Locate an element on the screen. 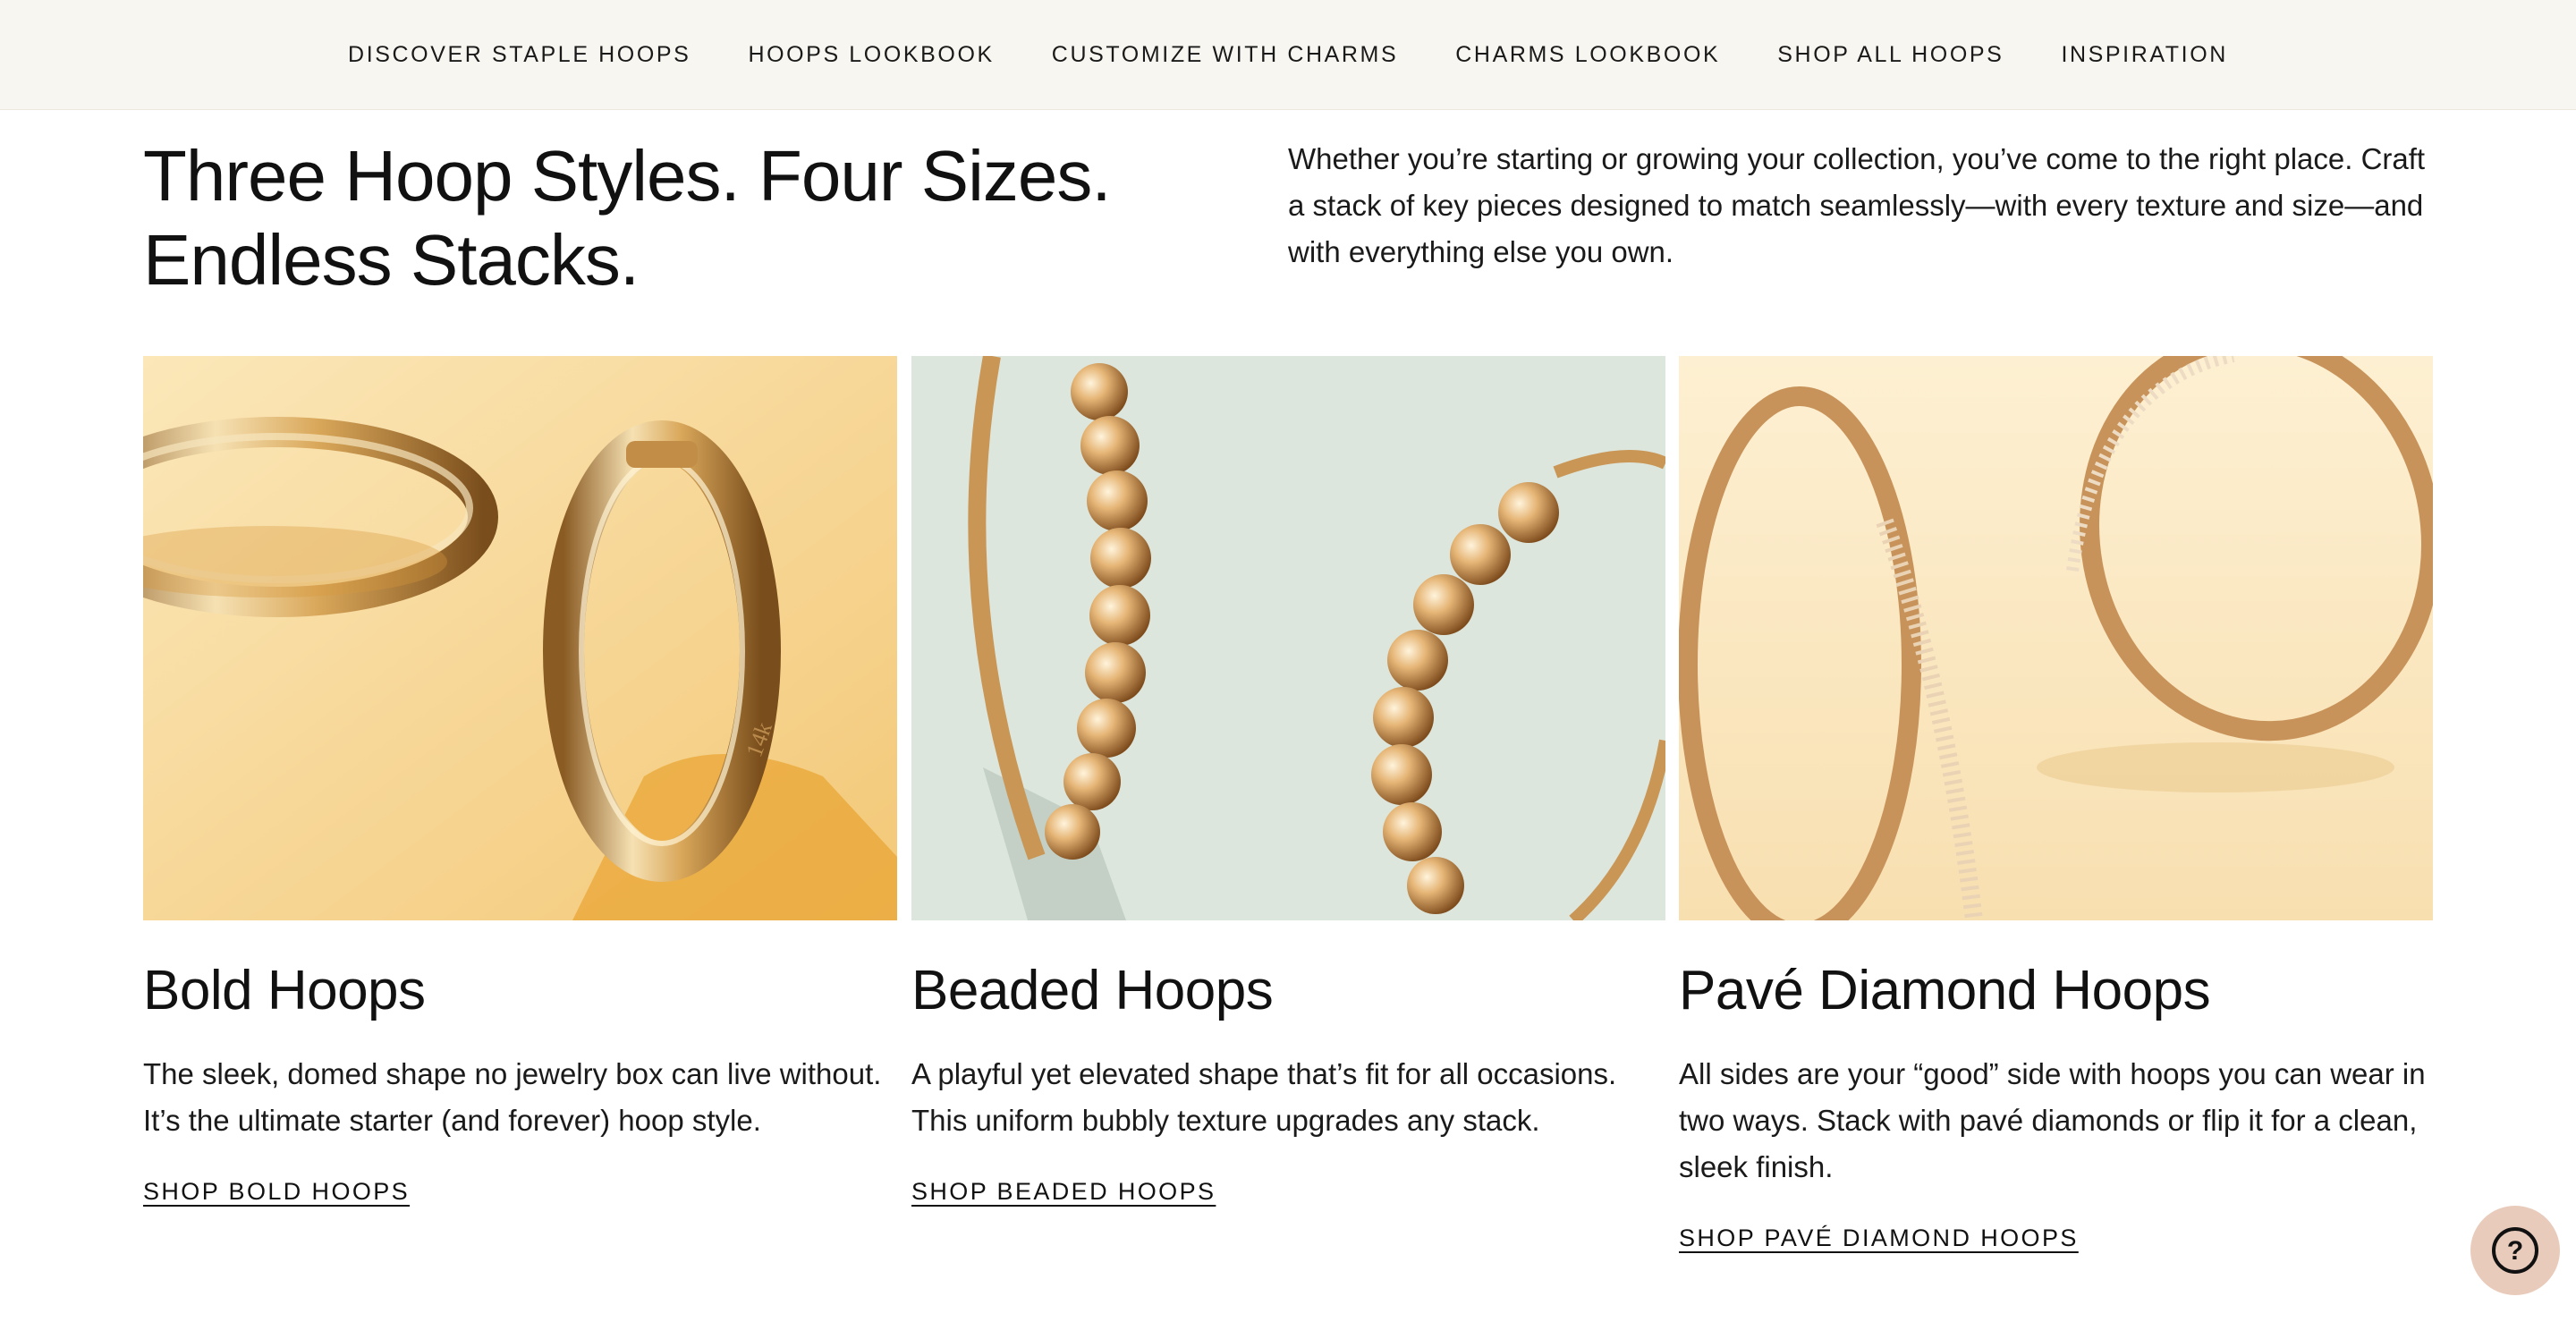  nav-charms-lookbook: CHARMS LOOKBOOK is located at coordinates (1587, 55).